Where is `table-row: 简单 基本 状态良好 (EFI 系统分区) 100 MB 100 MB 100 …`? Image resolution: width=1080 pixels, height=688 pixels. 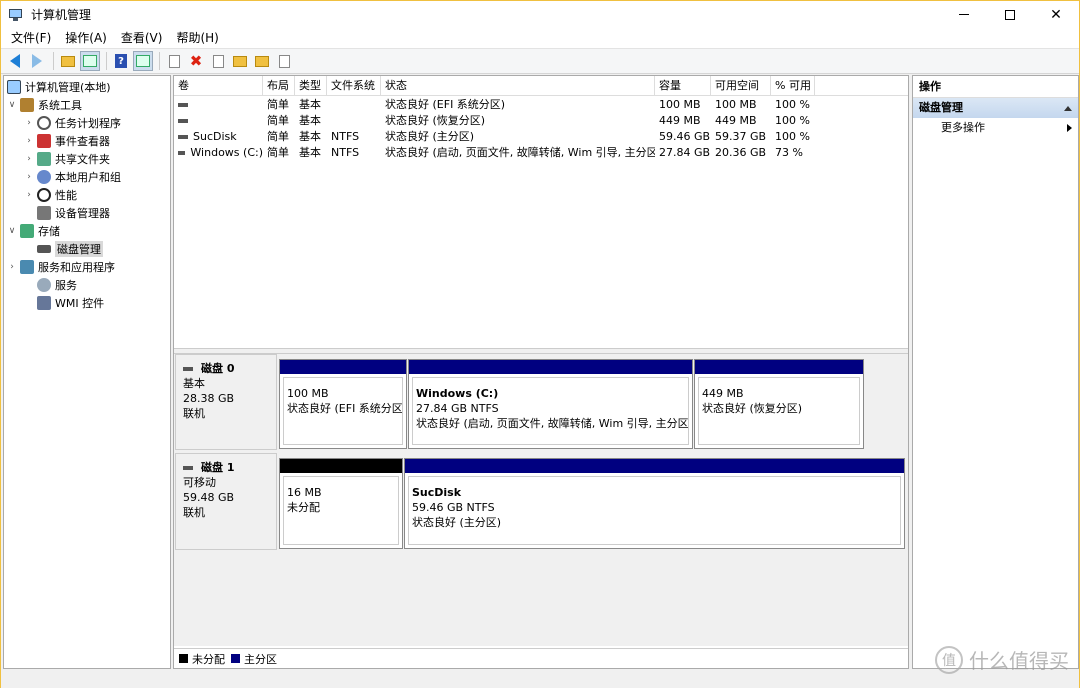 table-row: 简单 基本 状态良好 (EFI 系统分区) 100 MB 100 MB 100 … is located at coordinates (541, 105).